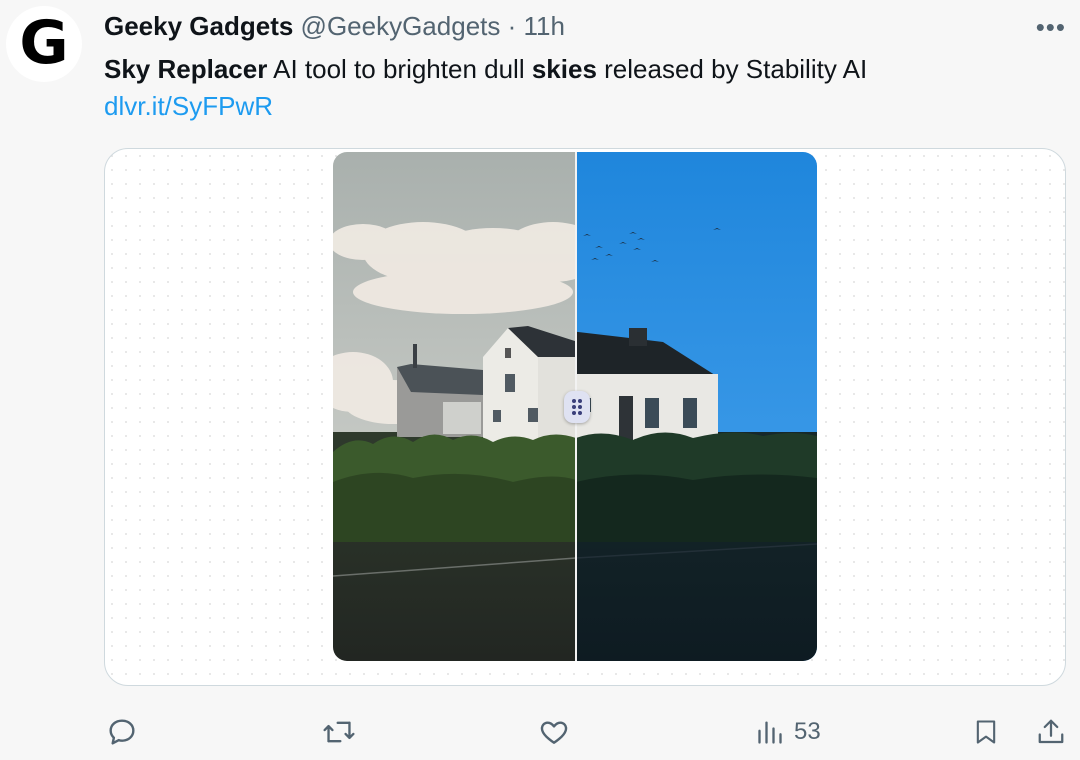  I want to click on share-button, so click(1051, 732).